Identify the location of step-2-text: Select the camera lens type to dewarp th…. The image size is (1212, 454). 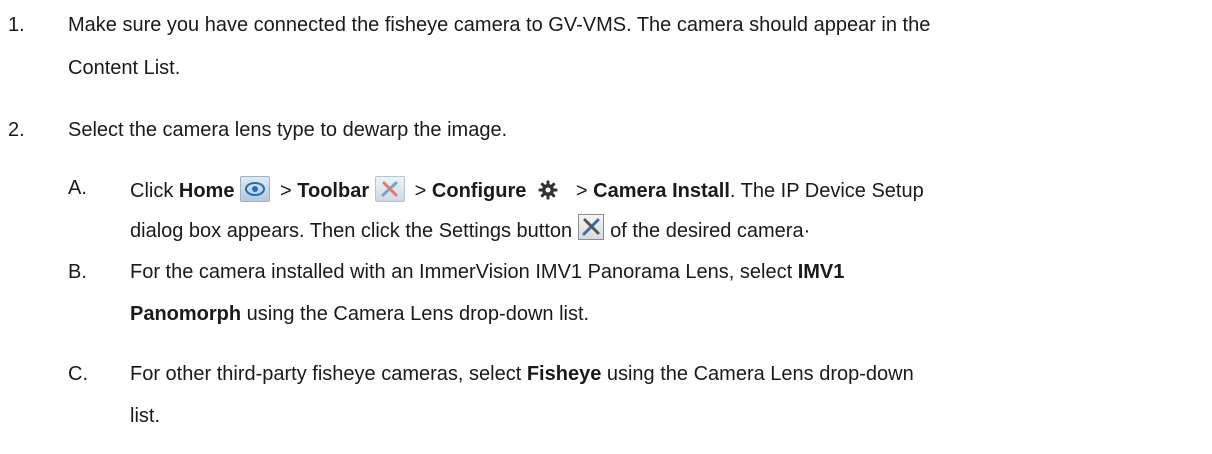
(288, 130).